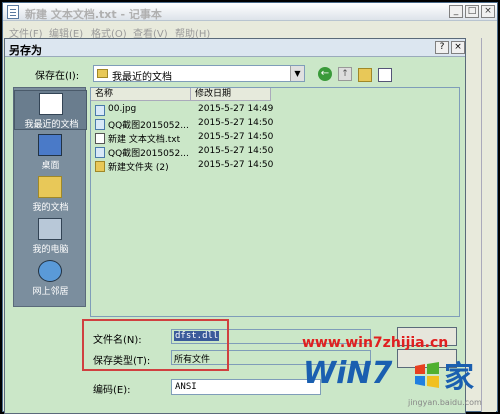 The image size is (500, 414). Describe the element at coordinates (459, 377) in the screenshot. I see `watermark-brand-cjk: 家` at that location.